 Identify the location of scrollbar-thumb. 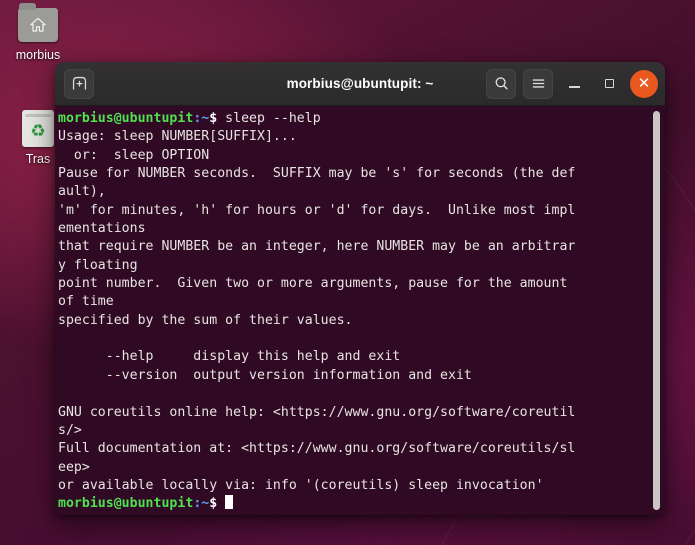
(656, 310).